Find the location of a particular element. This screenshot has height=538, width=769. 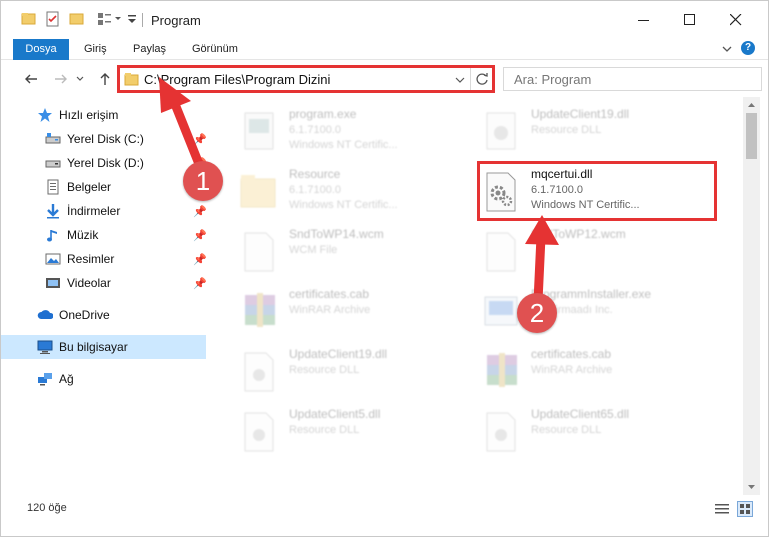

annotation-badge-1: 1 is located at coordinates (203, 181).